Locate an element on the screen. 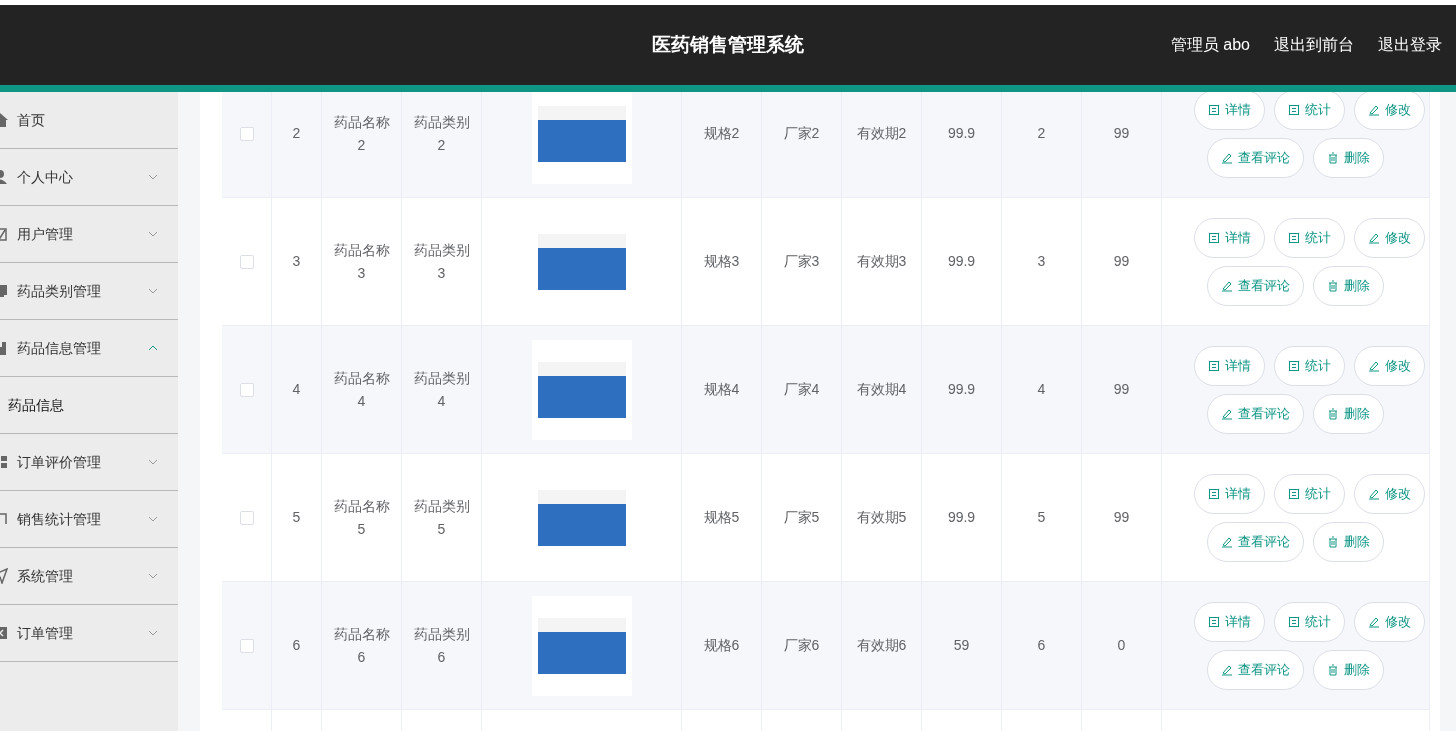 The image size is (1456, 731). table-cell-text: 药品名称5 is located at coordinates (361, 517).